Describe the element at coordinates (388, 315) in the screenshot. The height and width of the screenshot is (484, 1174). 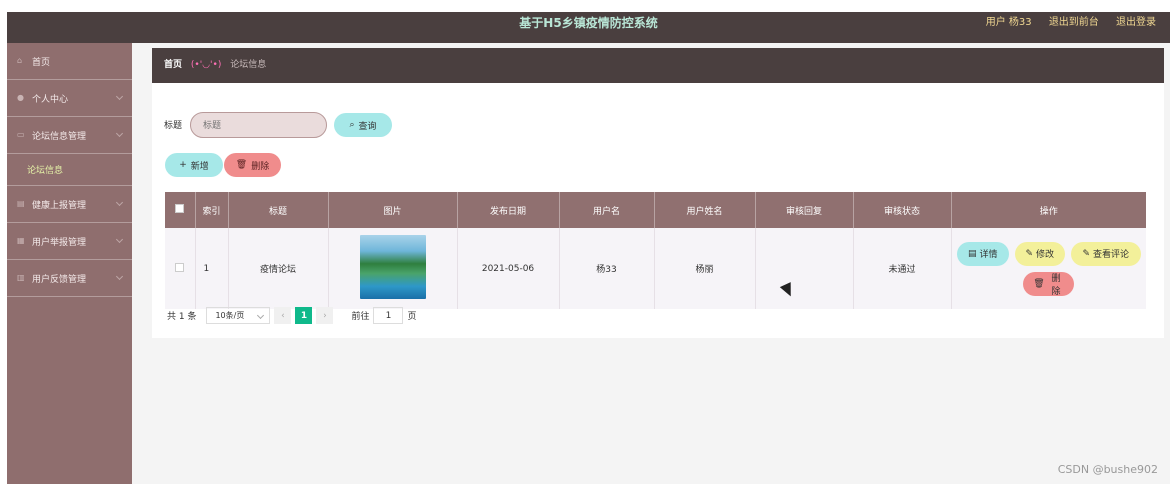
I see `goto-page-input: 1` at that location.